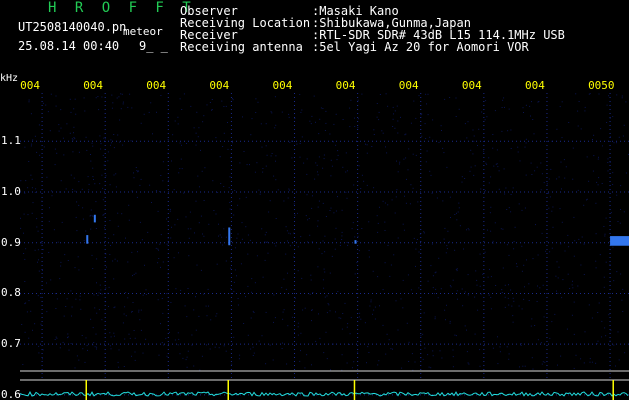 The width and height of the screenshot is (629, 400). Describe the element at coordinates (11, 141) in the screenshot. I see `y-tick-label: 1.1` at that location.